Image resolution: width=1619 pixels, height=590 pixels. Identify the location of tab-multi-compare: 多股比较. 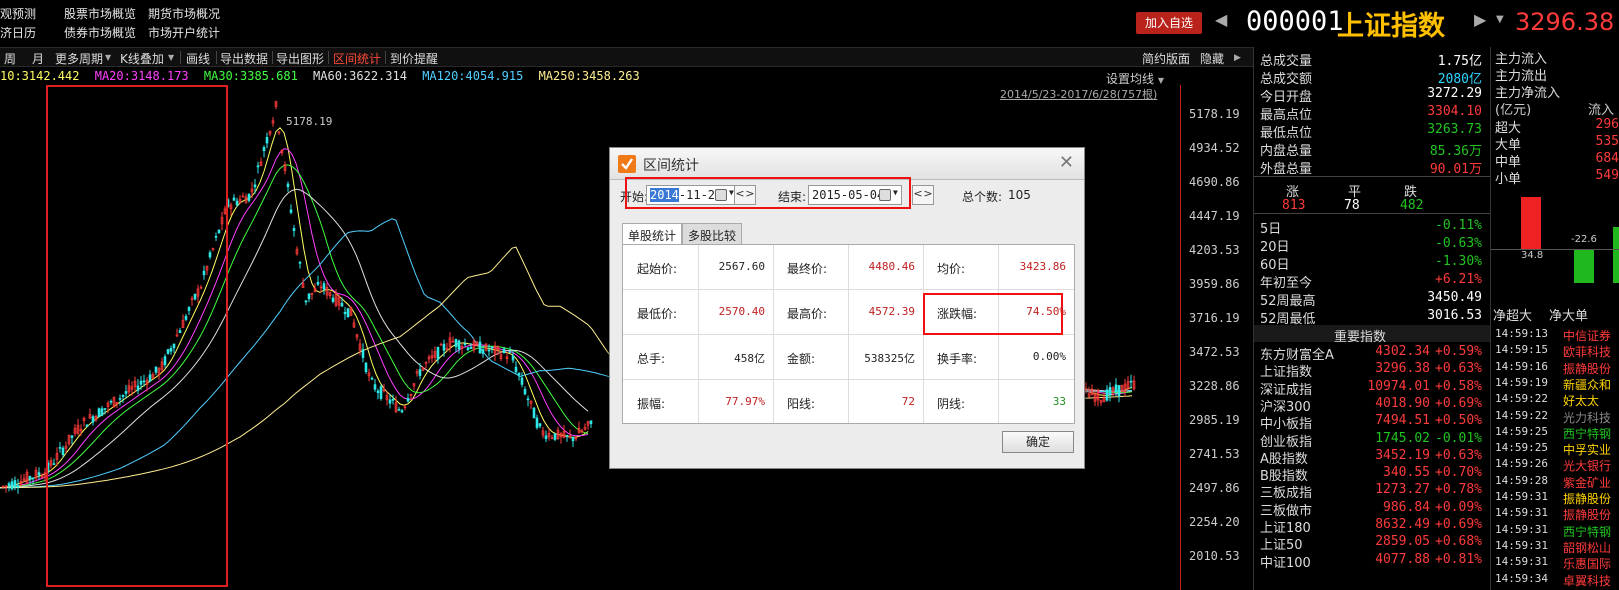
(712, 234).